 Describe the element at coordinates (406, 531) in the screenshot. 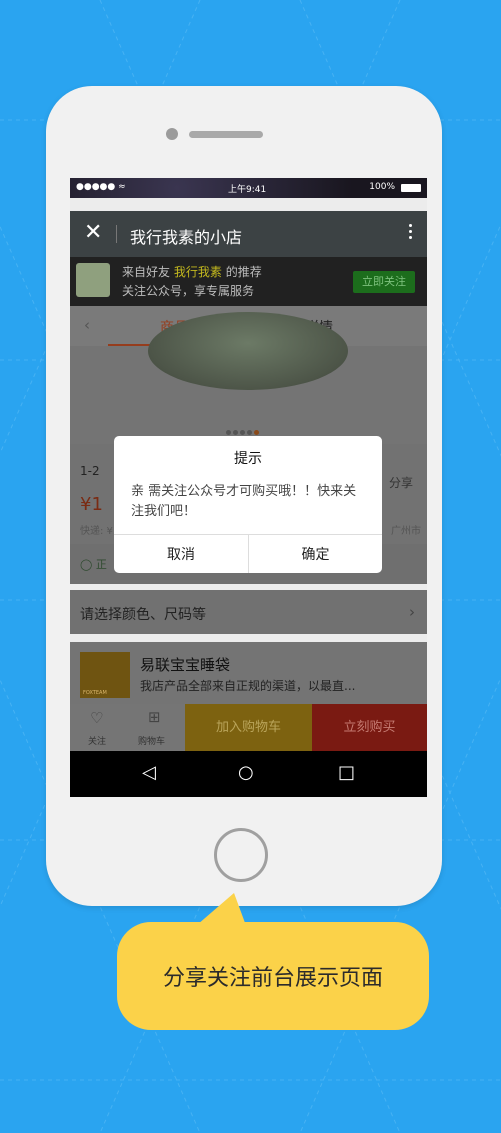

I see `ship-from-city: 广州市` at that location.